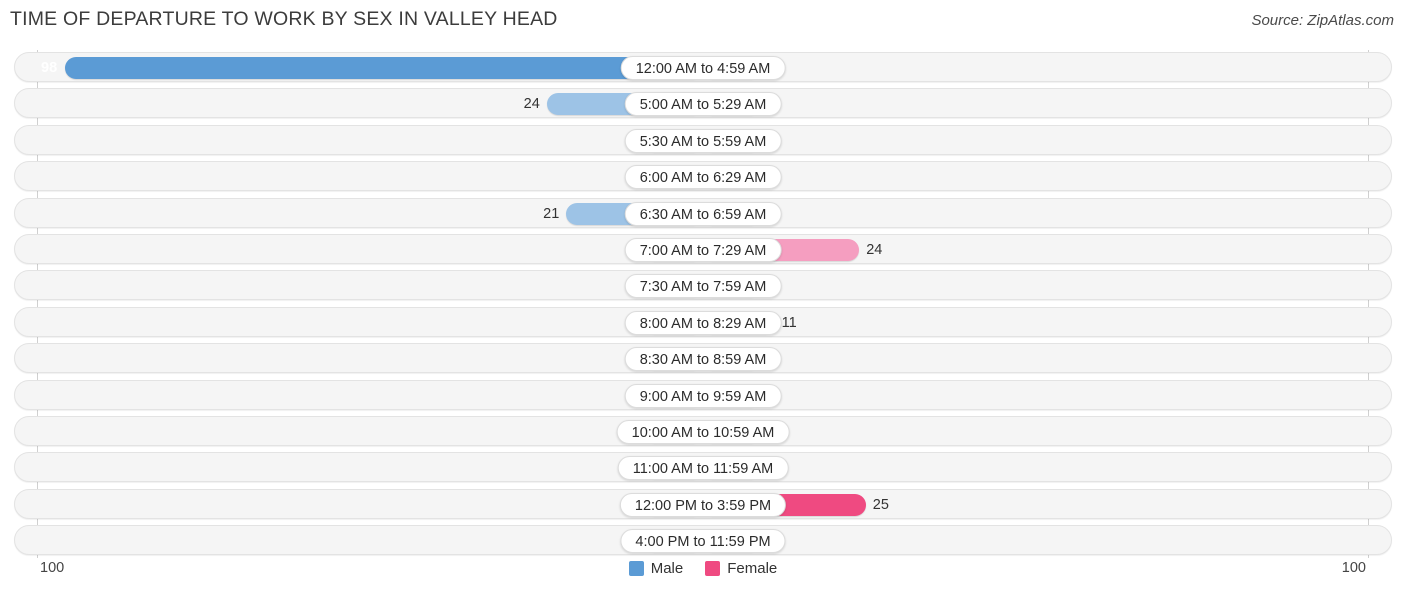  I want to click on chart-row: 98012:00 AM to 4:59 AM, so click(703, 67).